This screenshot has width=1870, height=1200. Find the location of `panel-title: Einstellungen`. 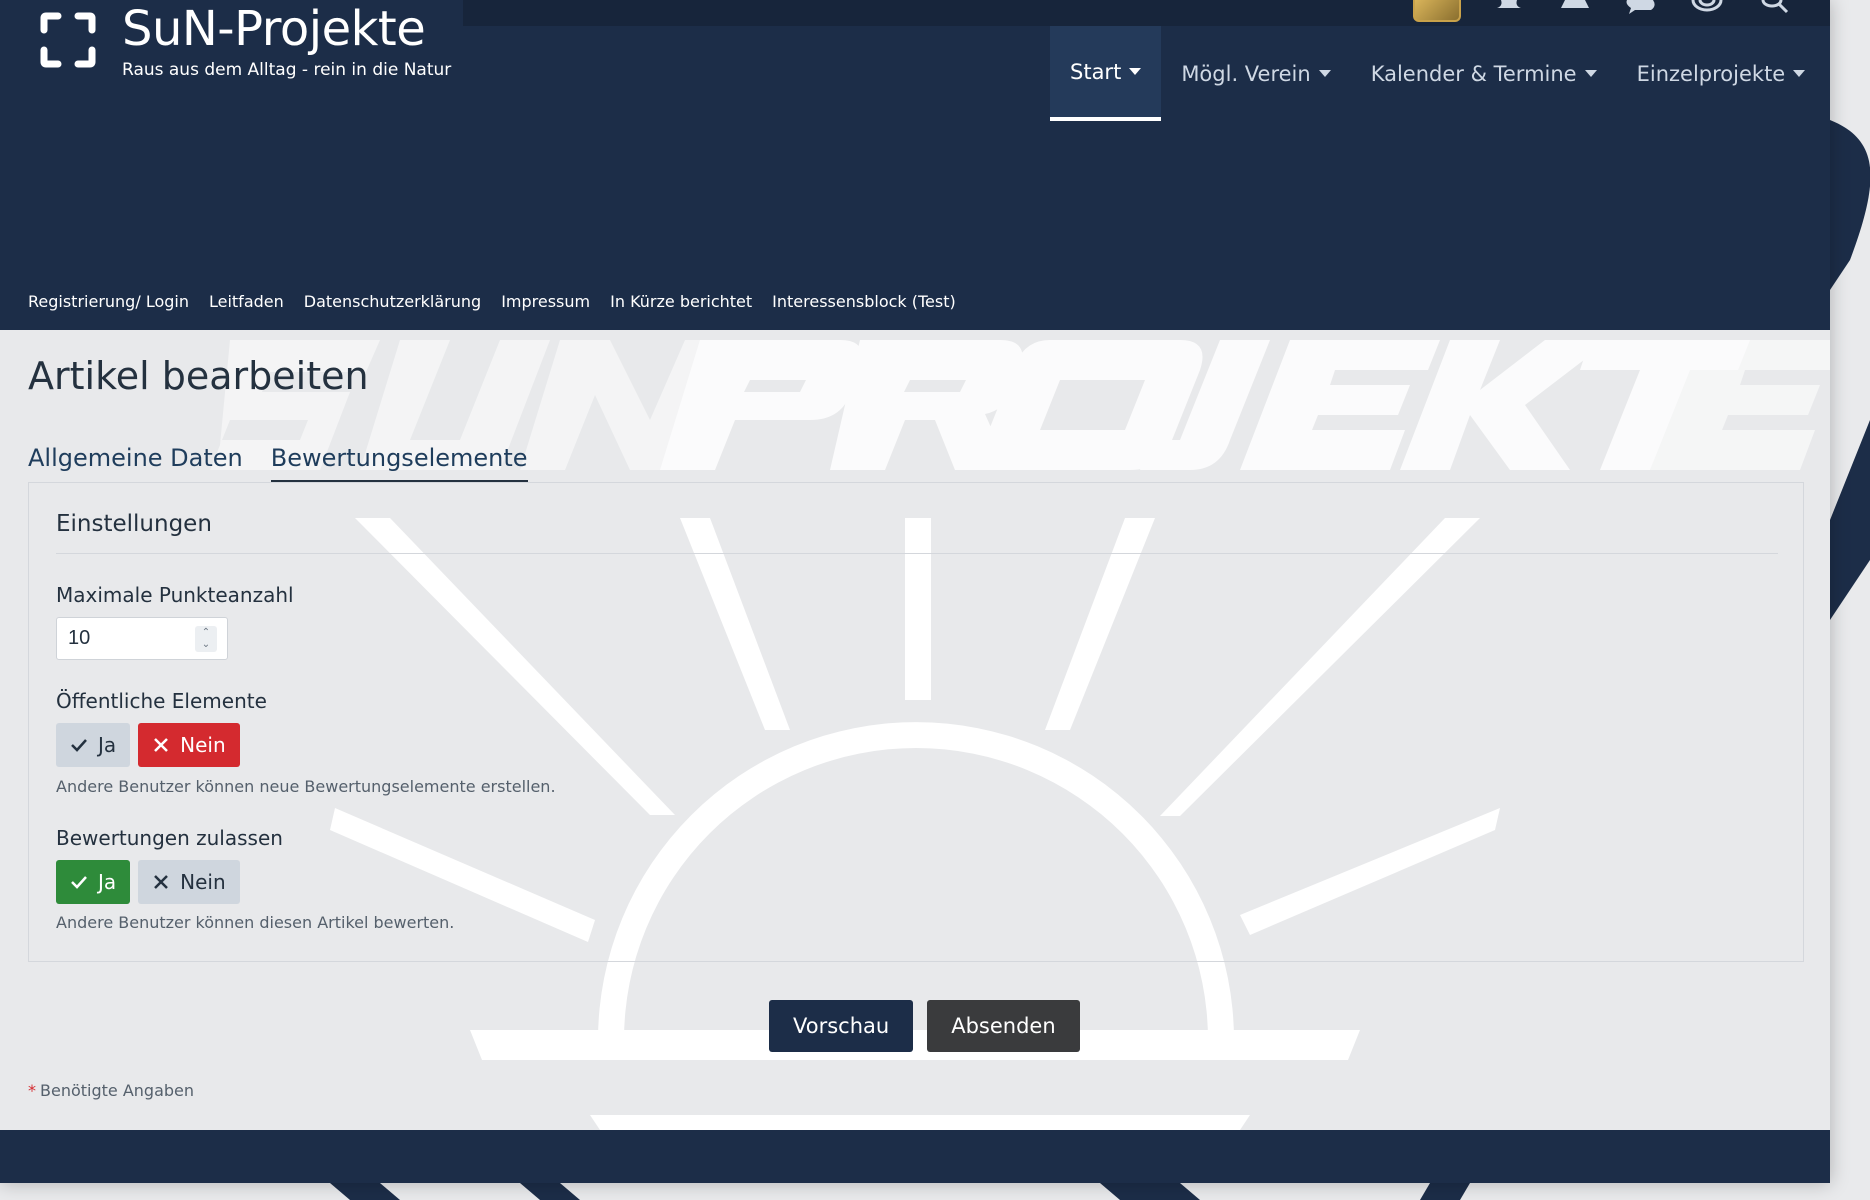

panel-title: Einstellungen is located at coordinates (134, 524).